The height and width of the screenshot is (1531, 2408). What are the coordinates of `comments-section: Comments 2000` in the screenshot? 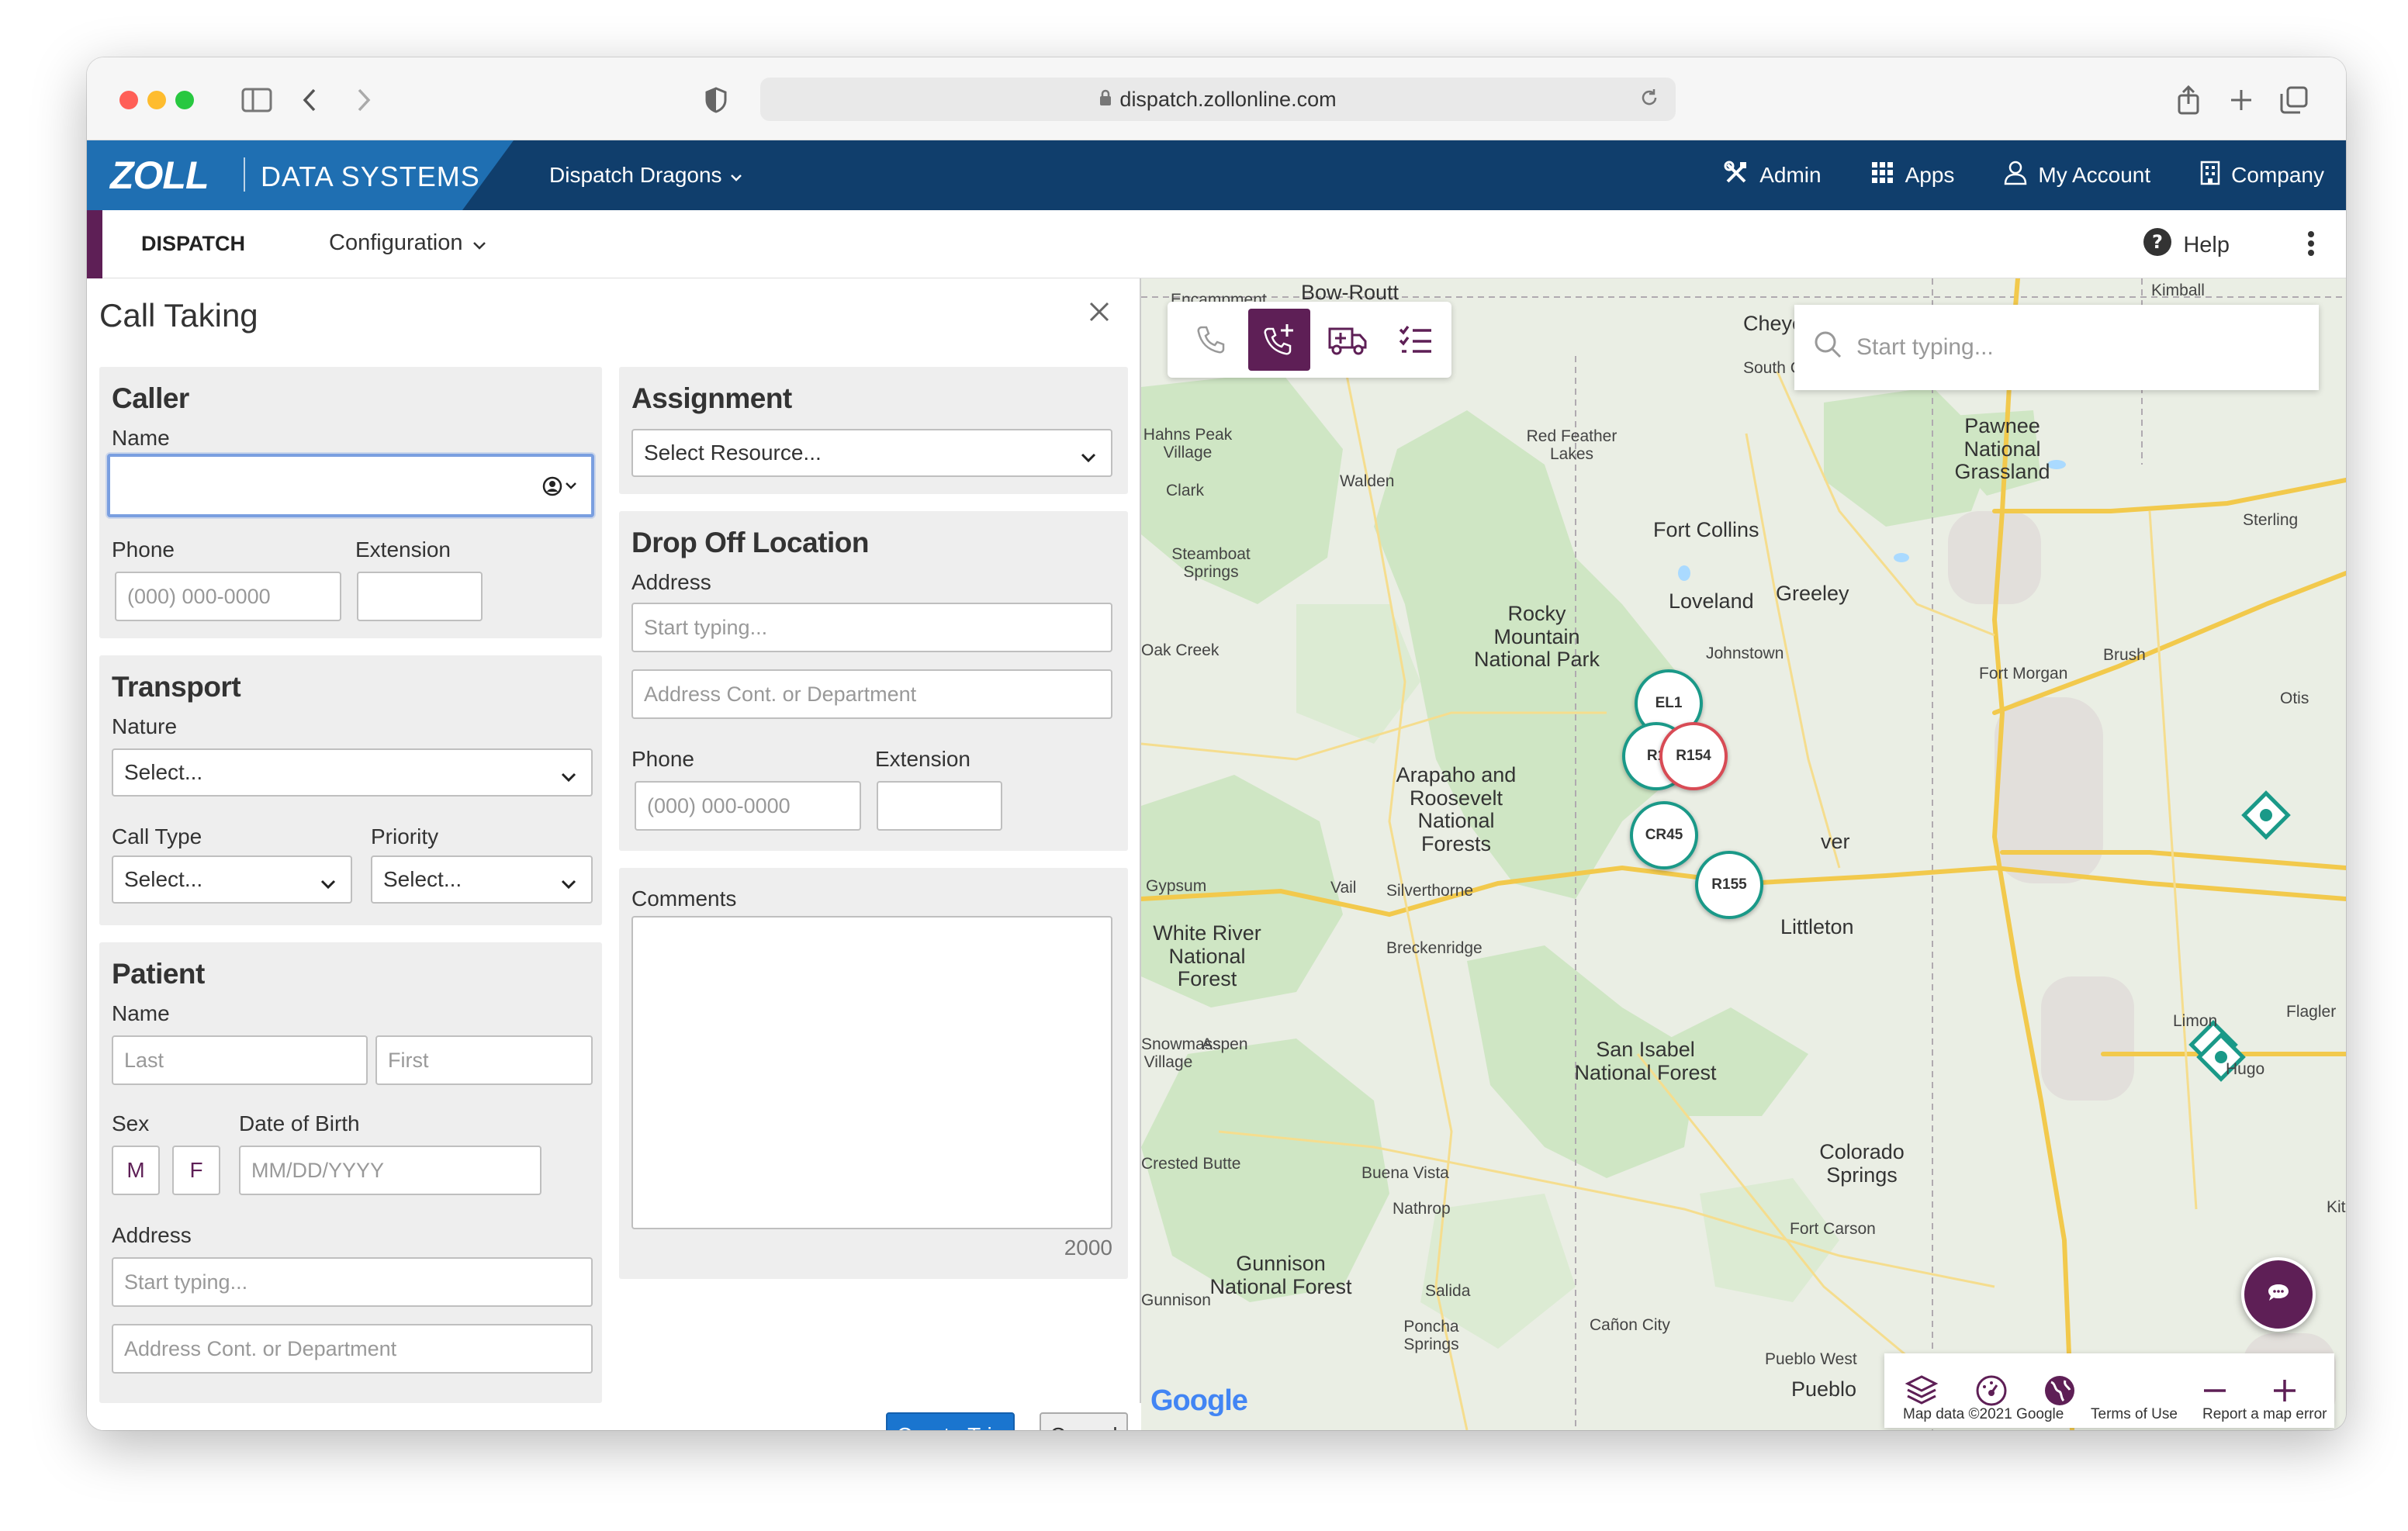 It's located at (873, 1073).